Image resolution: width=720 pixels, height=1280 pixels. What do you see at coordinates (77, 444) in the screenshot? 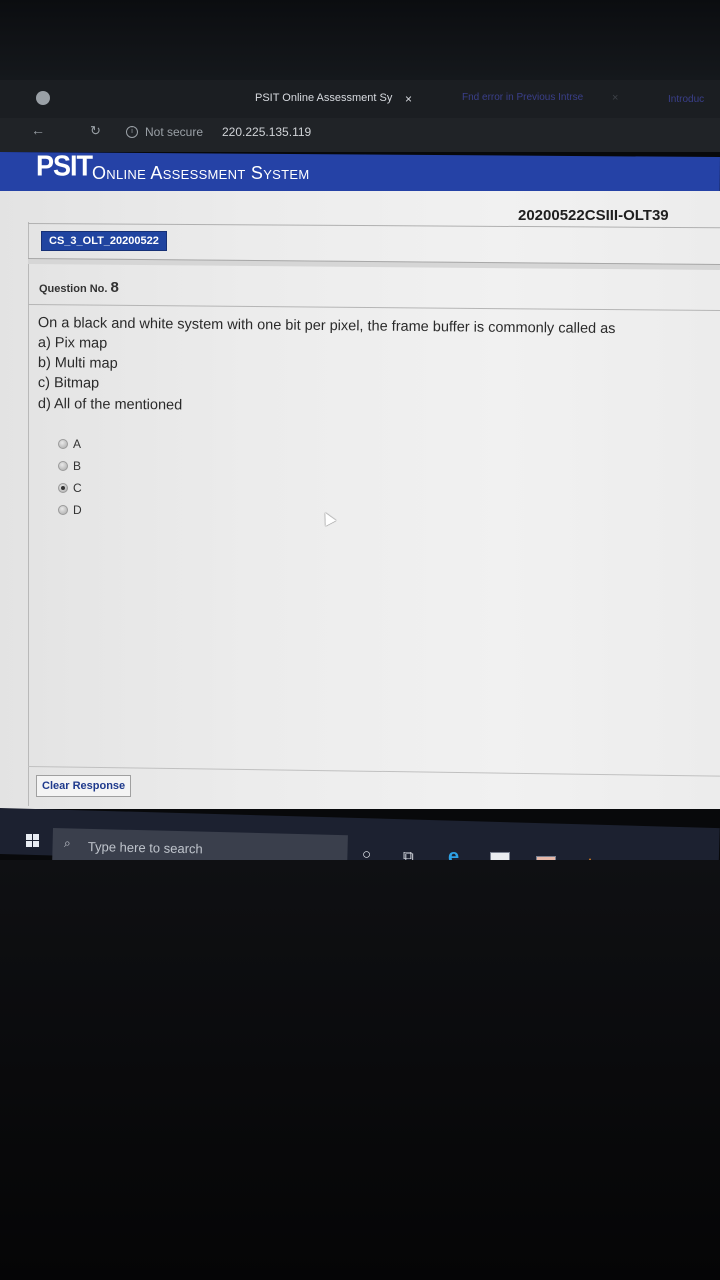
I see `choice-label: A` at bounding box center [77, 444].